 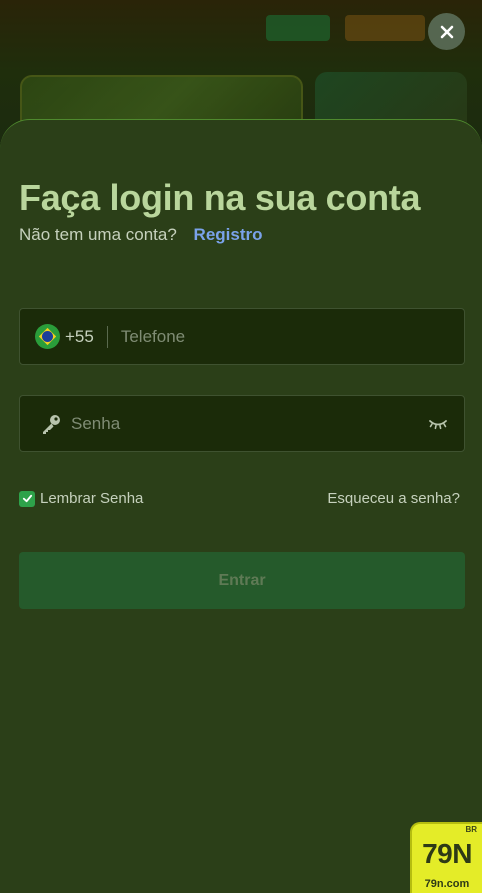 I want to click on phone-field: +55, so click(x=242, y=336).